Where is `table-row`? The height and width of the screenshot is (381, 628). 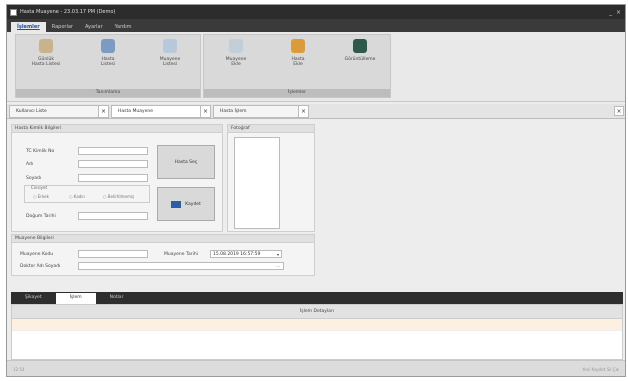 table-row is located at coordinates (317, 325).